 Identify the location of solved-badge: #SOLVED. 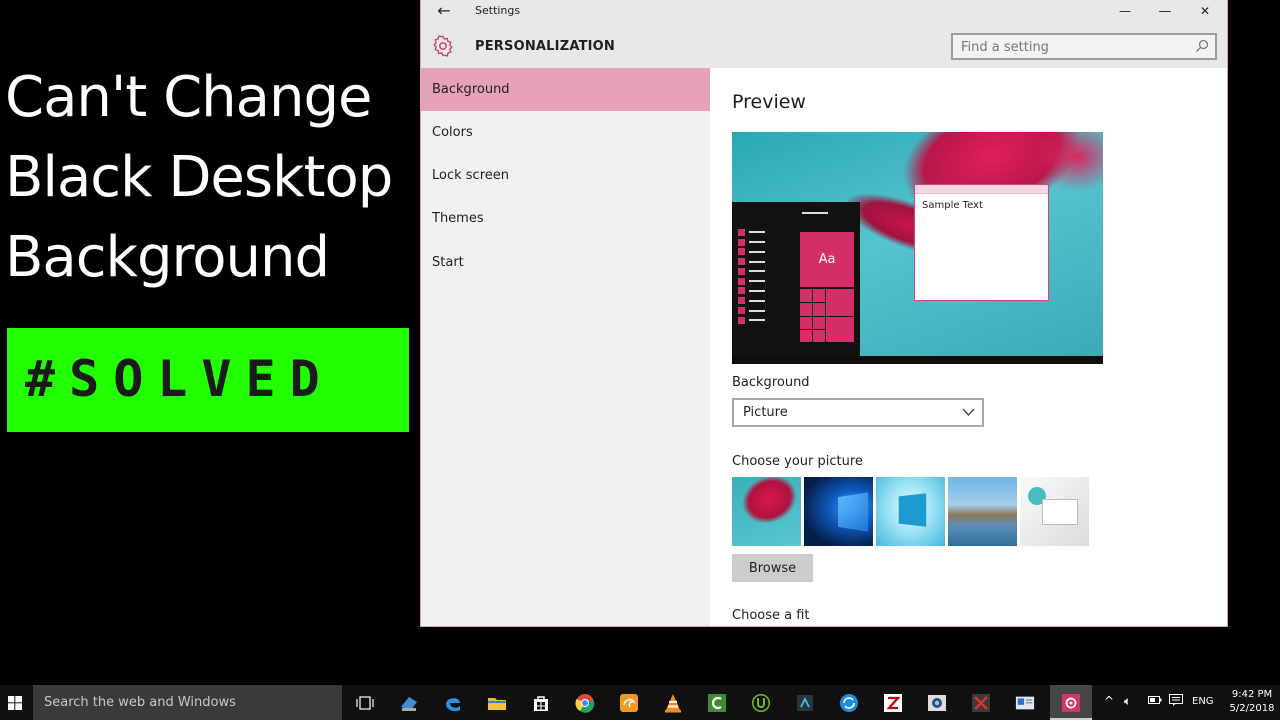
(208, 380).